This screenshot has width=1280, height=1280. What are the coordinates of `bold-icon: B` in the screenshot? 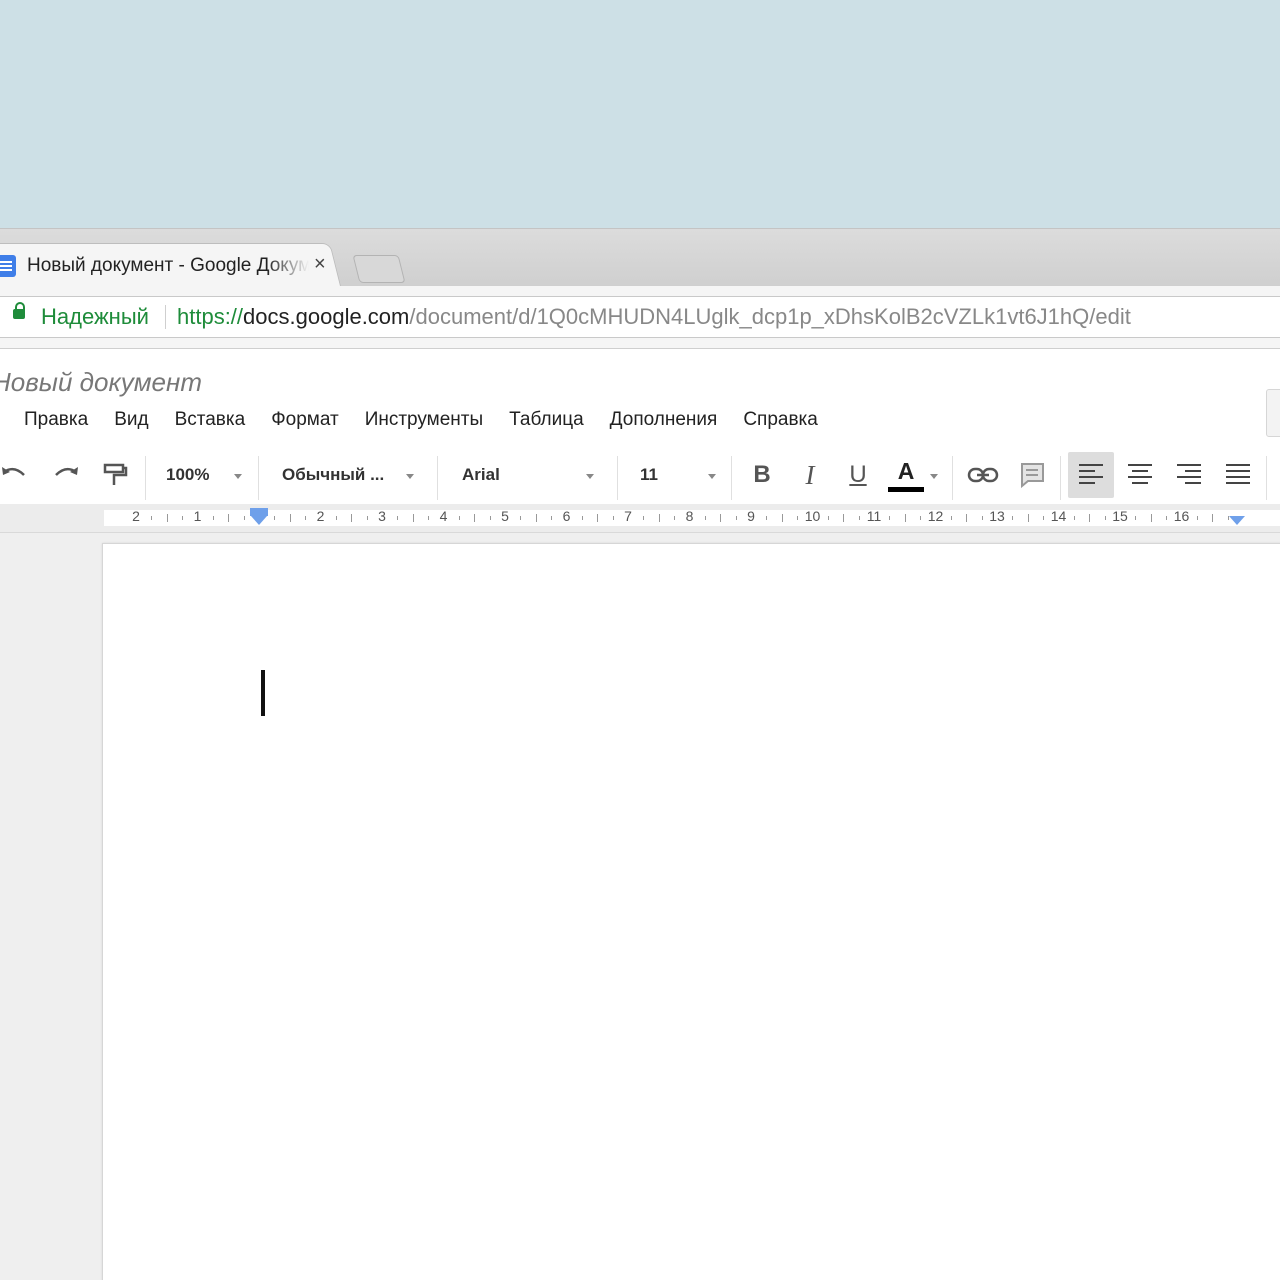 It's located at (762, 474).